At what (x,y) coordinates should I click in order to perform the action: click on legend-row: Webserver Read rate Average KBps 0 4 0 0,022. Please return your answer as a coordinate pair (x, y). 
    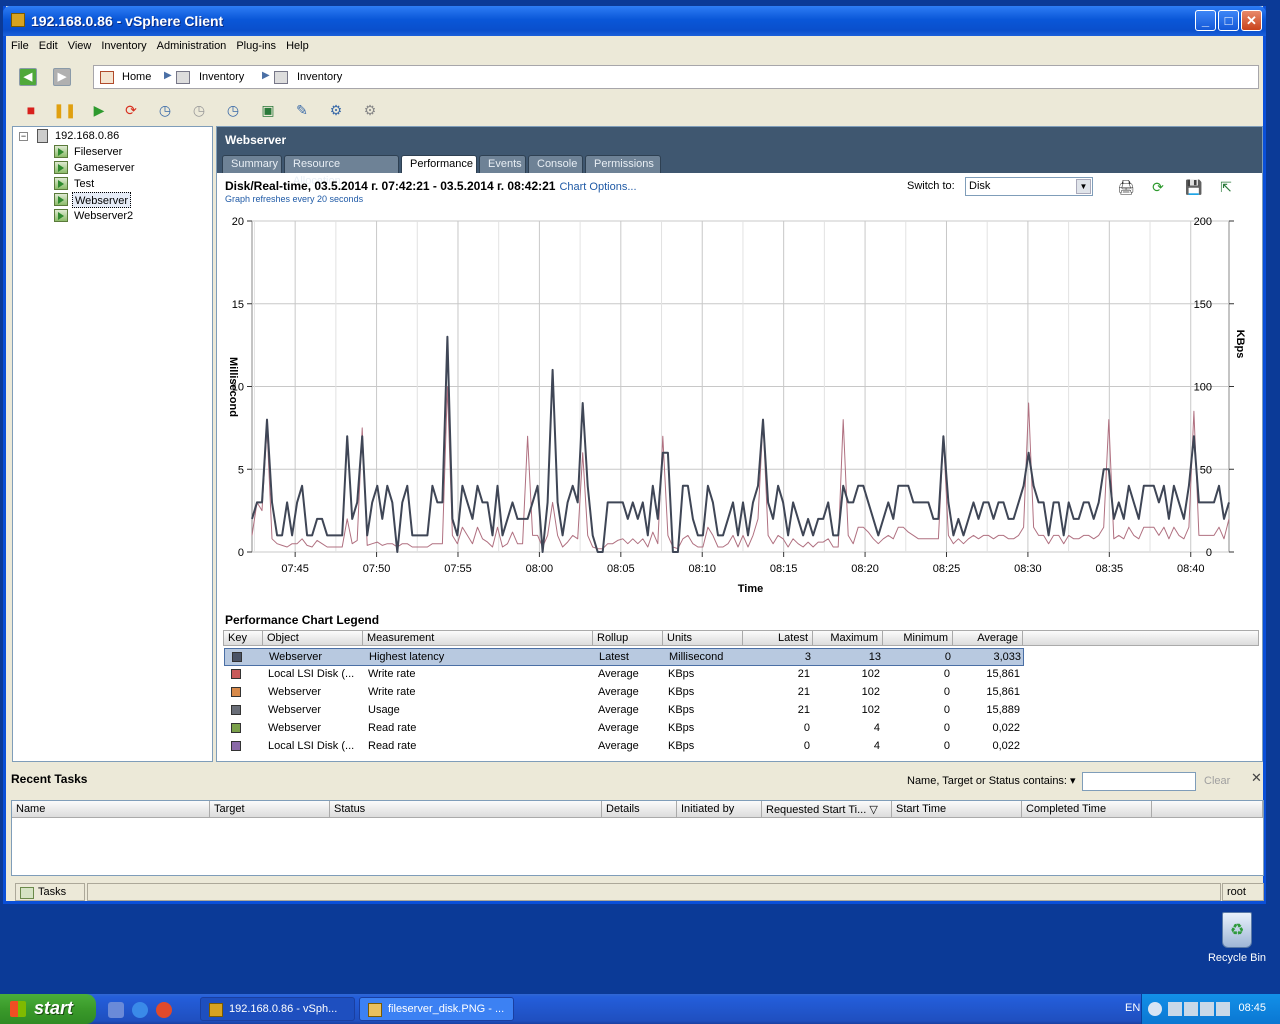
    Looking at the image, I should click on (624, 729).